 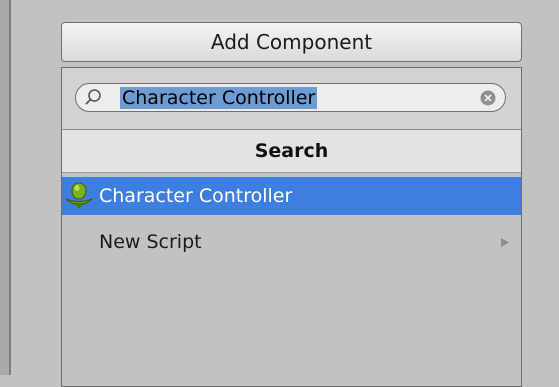 I want to click on search-input: Character Controller, so click(x=290, y=97).